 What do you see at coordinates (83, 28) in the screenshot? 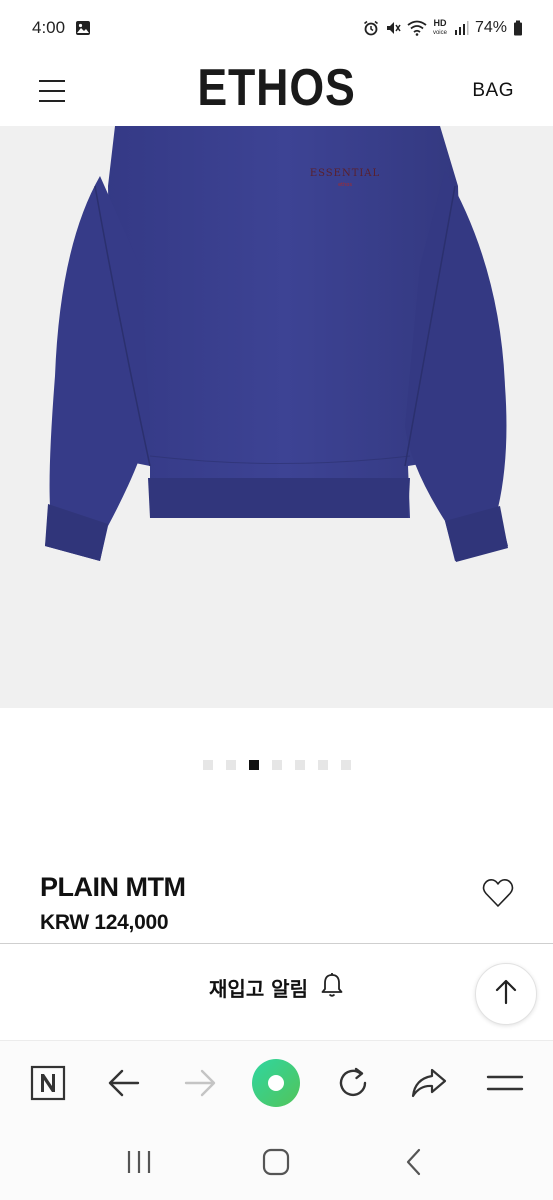
I see `gallery-icon` at bounding box center [83, 28].